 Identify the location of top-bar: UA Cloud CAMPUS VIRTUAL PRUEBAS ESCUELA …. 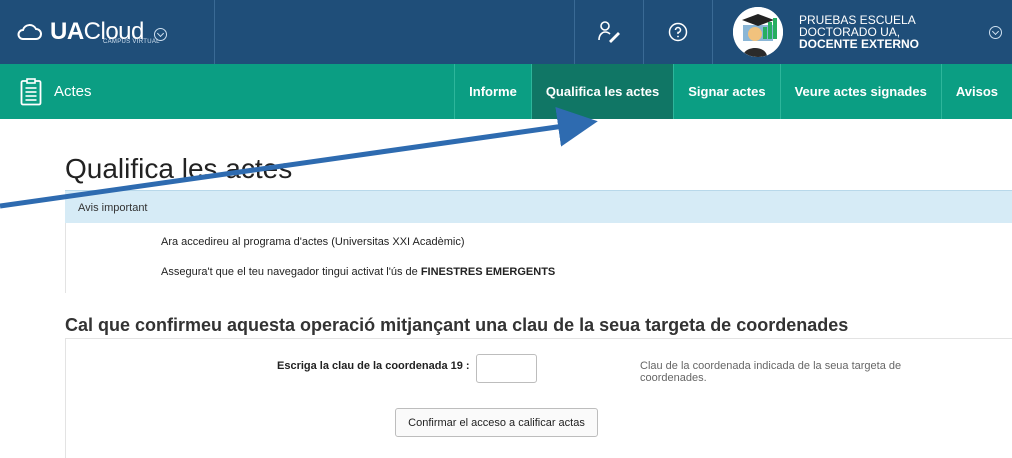
(506, 32).